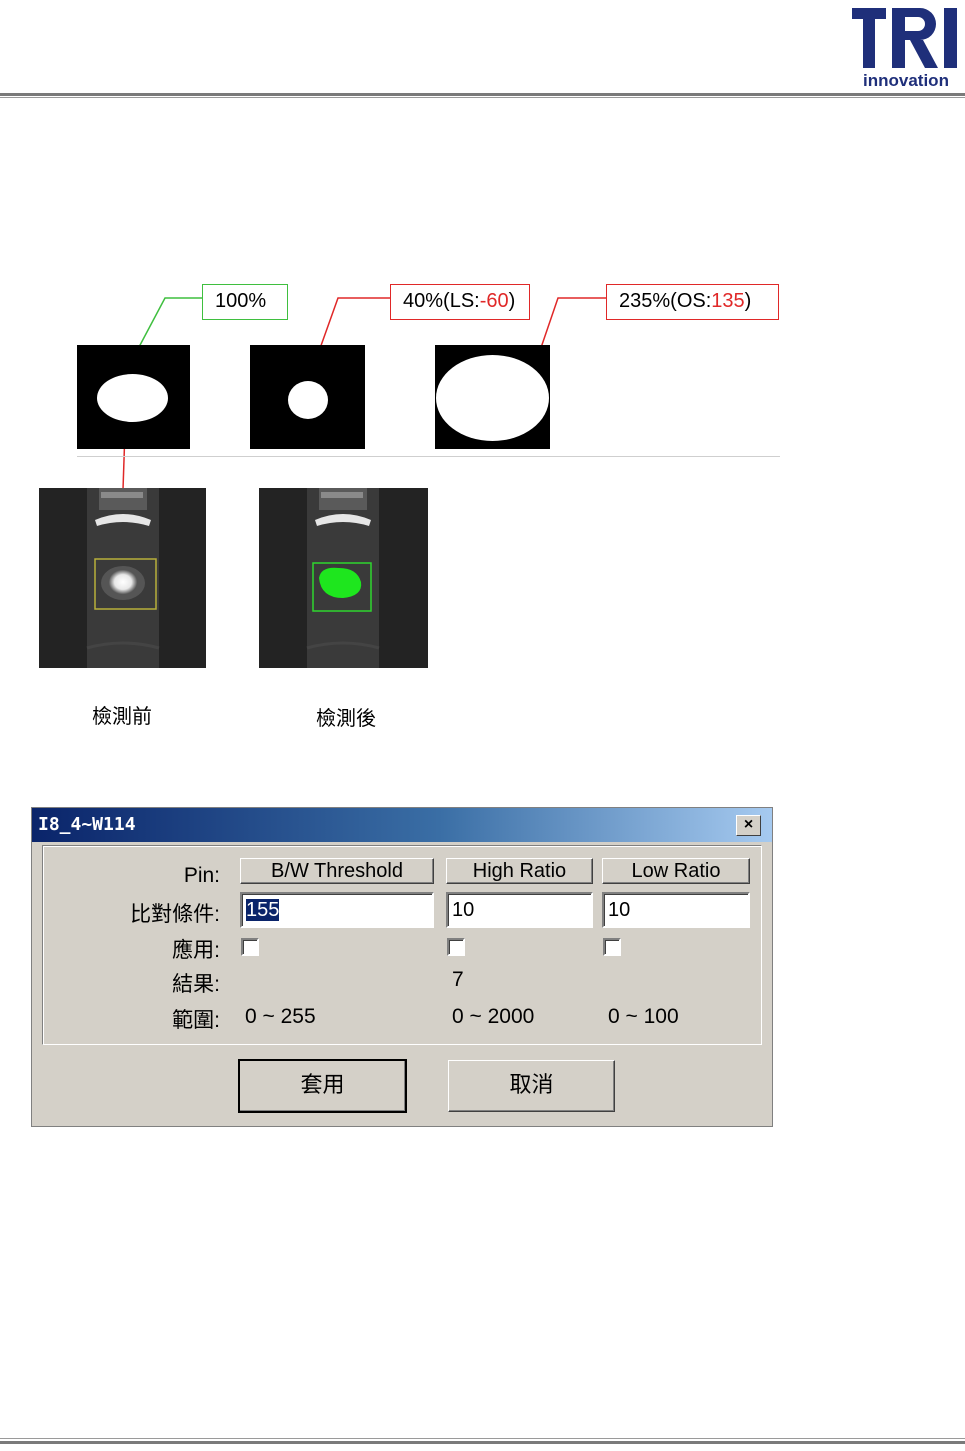 The height and width of the screenshot is (1451, 965). What do you see at coordinates (175, 914) in the screenshot?
I see `label-compare-condition: 比對條件:` at bounding box center [175, 914].